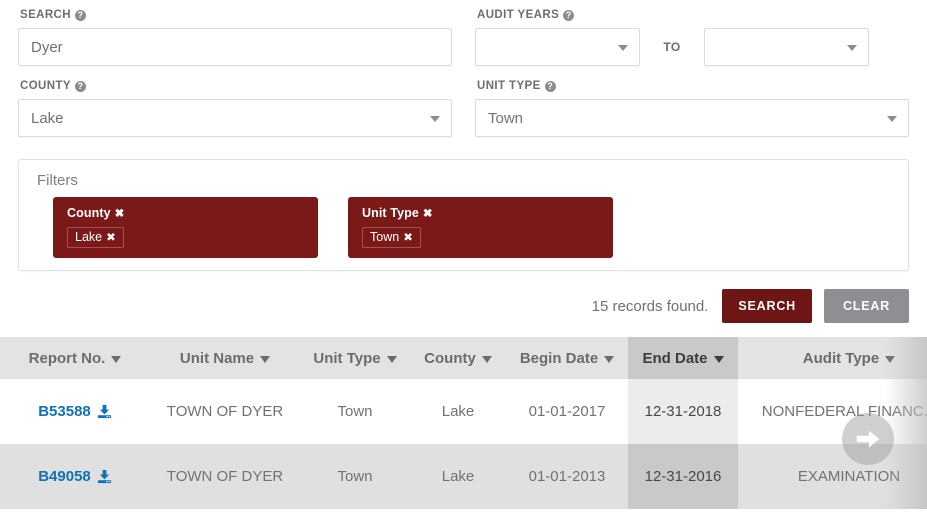  Describe the element at coordinates (89, 213) in the screenshot. I see `filter-chip-county-name: County` at that location.